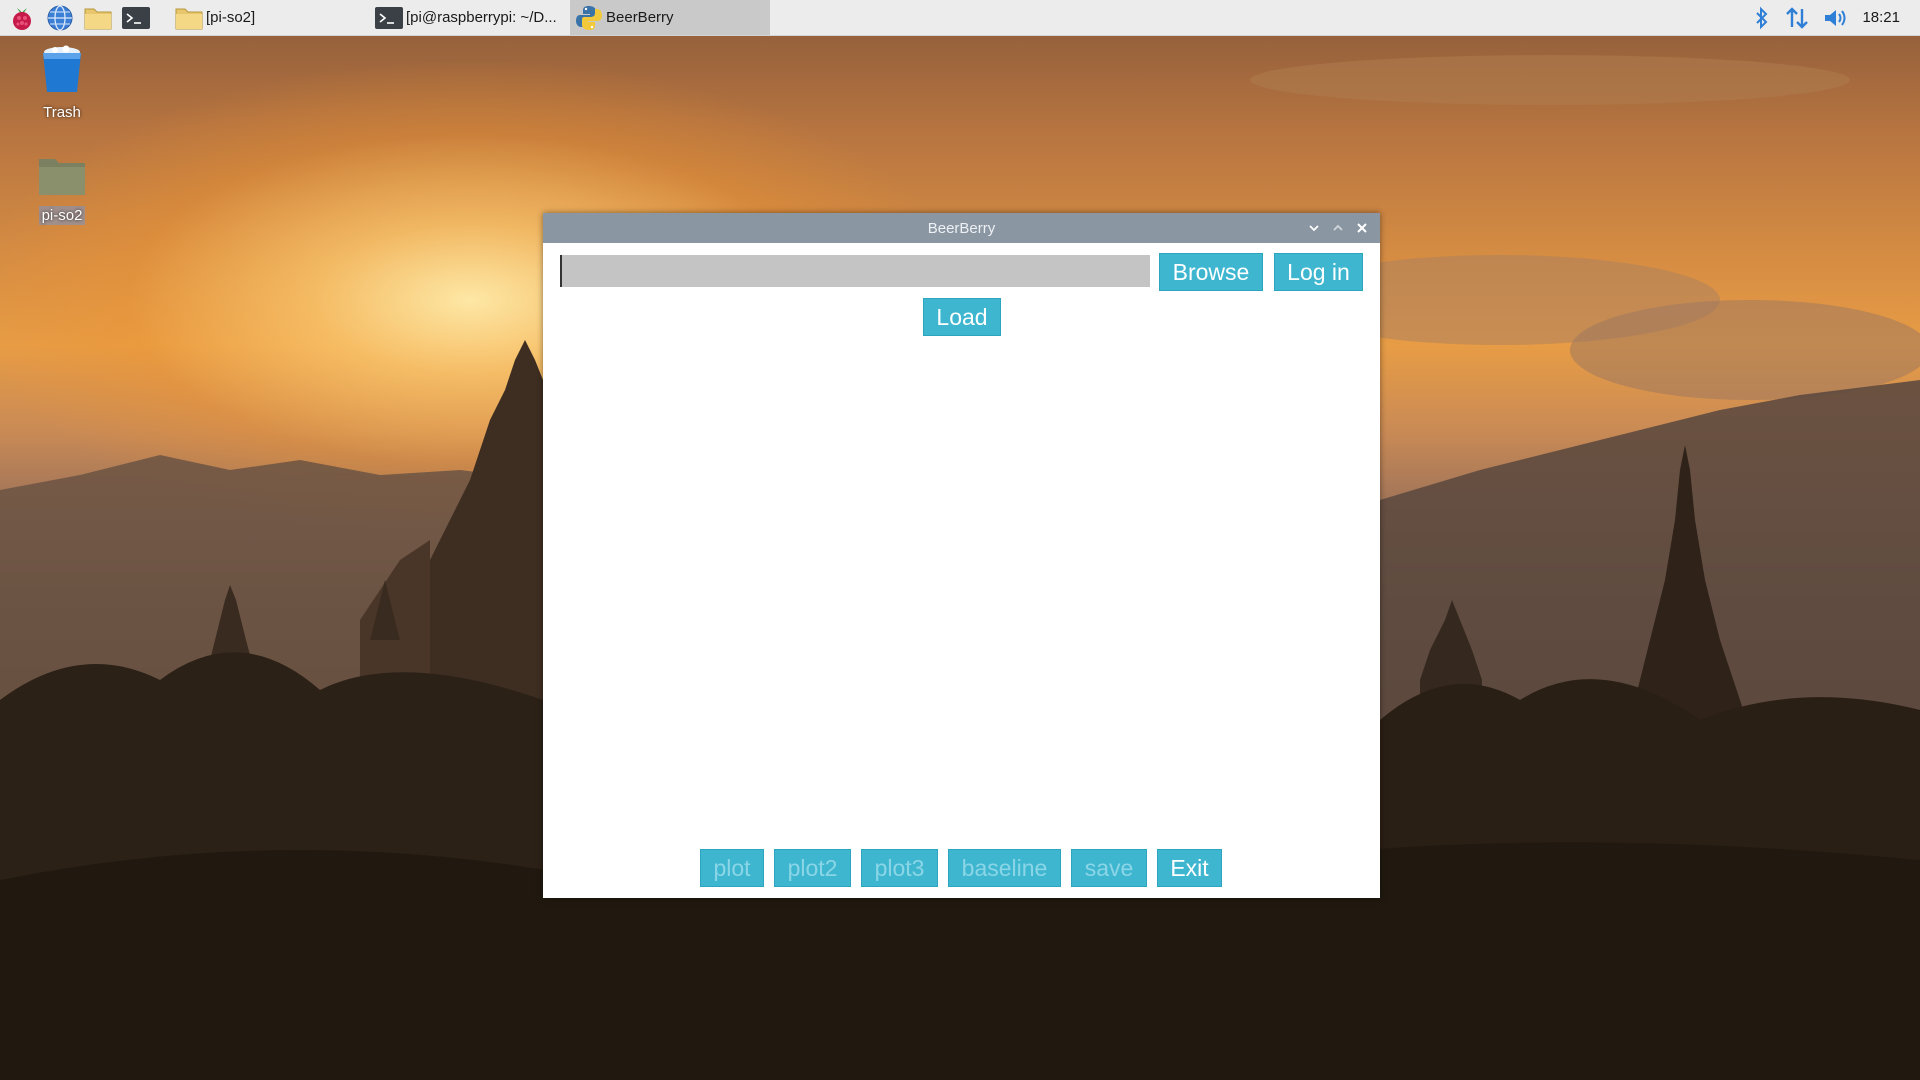 The width and height of the screenshot is (1920, 1080). What do you see at coordinates (1797, 18) in the screenshot?
I see `network-icon` at bounding box center [1797, 18].